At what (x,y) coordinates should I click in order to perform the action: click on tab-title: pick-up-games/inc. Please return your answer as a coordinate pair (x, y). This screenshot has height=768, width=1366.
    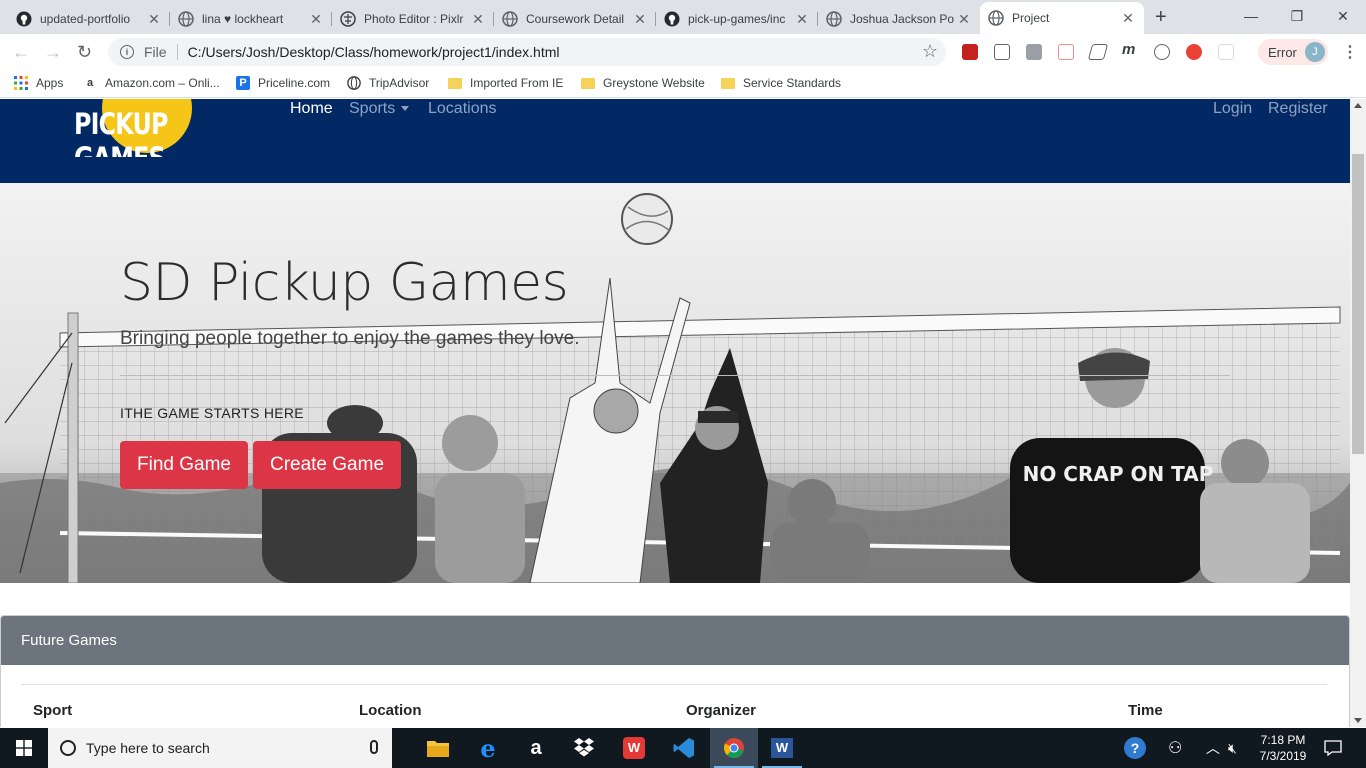
    Looking at the image, I should click on (737, 19).